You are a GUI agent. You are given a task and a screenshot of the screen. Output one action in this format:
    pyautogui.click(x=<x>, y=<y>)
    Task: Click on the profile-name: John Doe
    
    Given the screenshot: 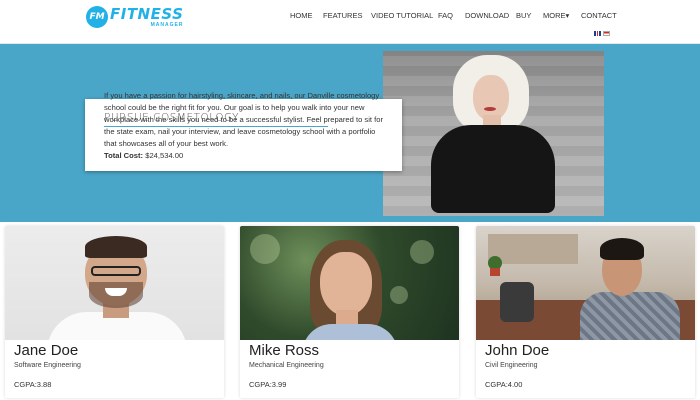 What is the action you would take?
    pyautogui.click(x=517, y=350)
    